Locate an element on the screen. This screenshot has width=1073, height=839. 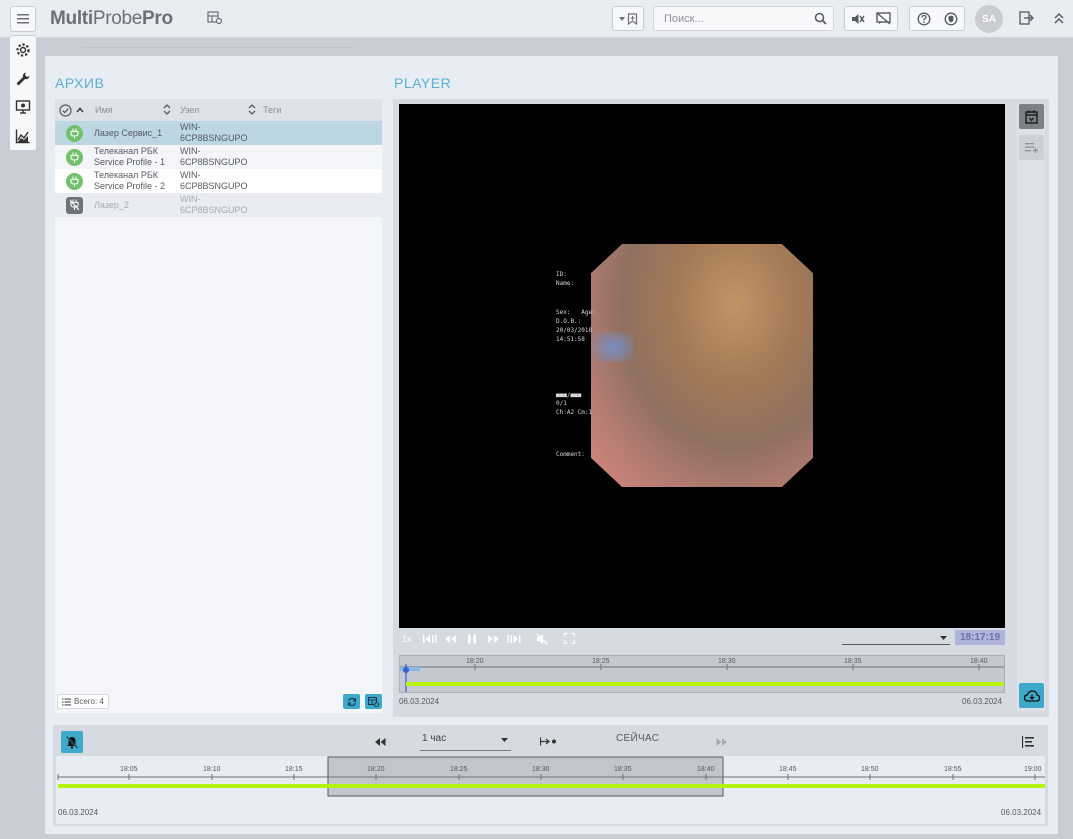
tick-label: 18:55 is located at coordinates (953, 769).